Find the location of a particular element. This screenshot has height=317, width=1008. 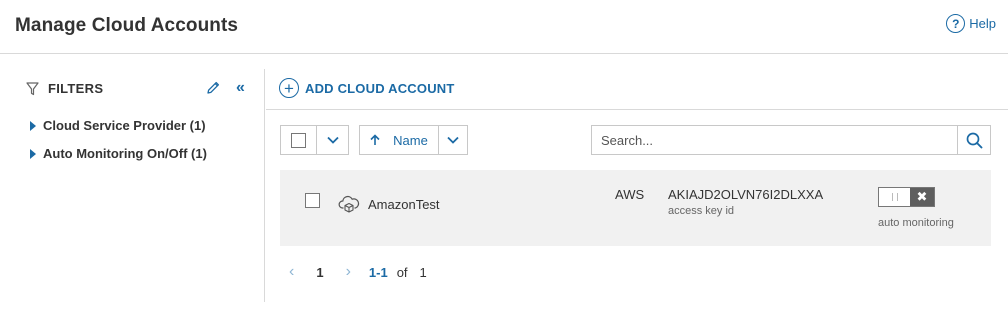

select-options-dropdown is located at coordinates (332, 140).